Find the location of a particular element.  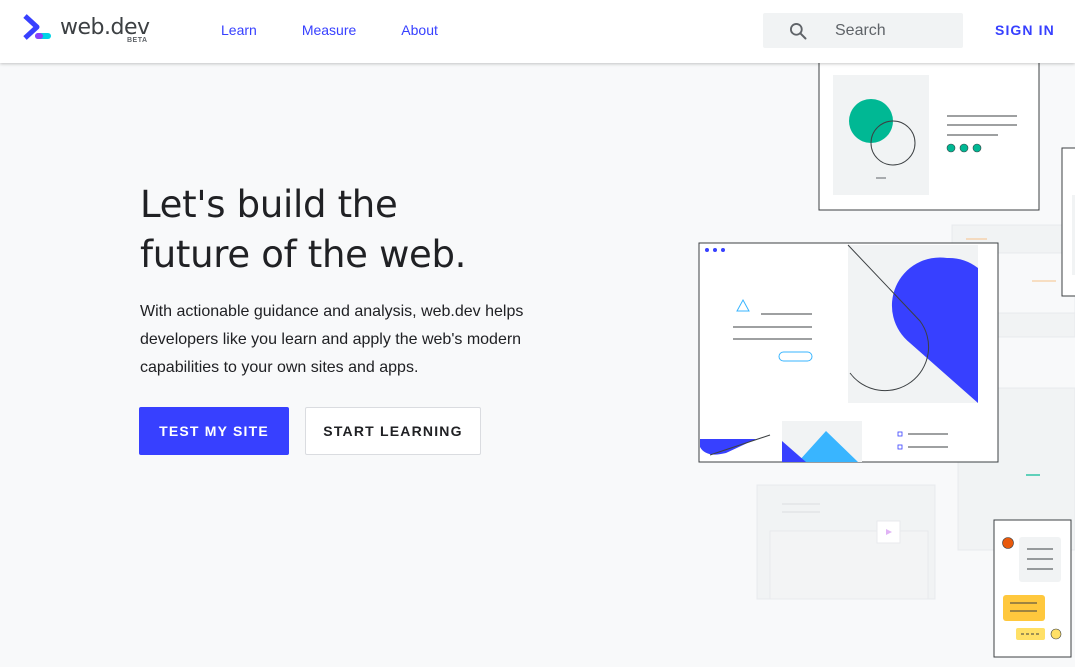

browser-window-card is located at coordinates (848, 352).